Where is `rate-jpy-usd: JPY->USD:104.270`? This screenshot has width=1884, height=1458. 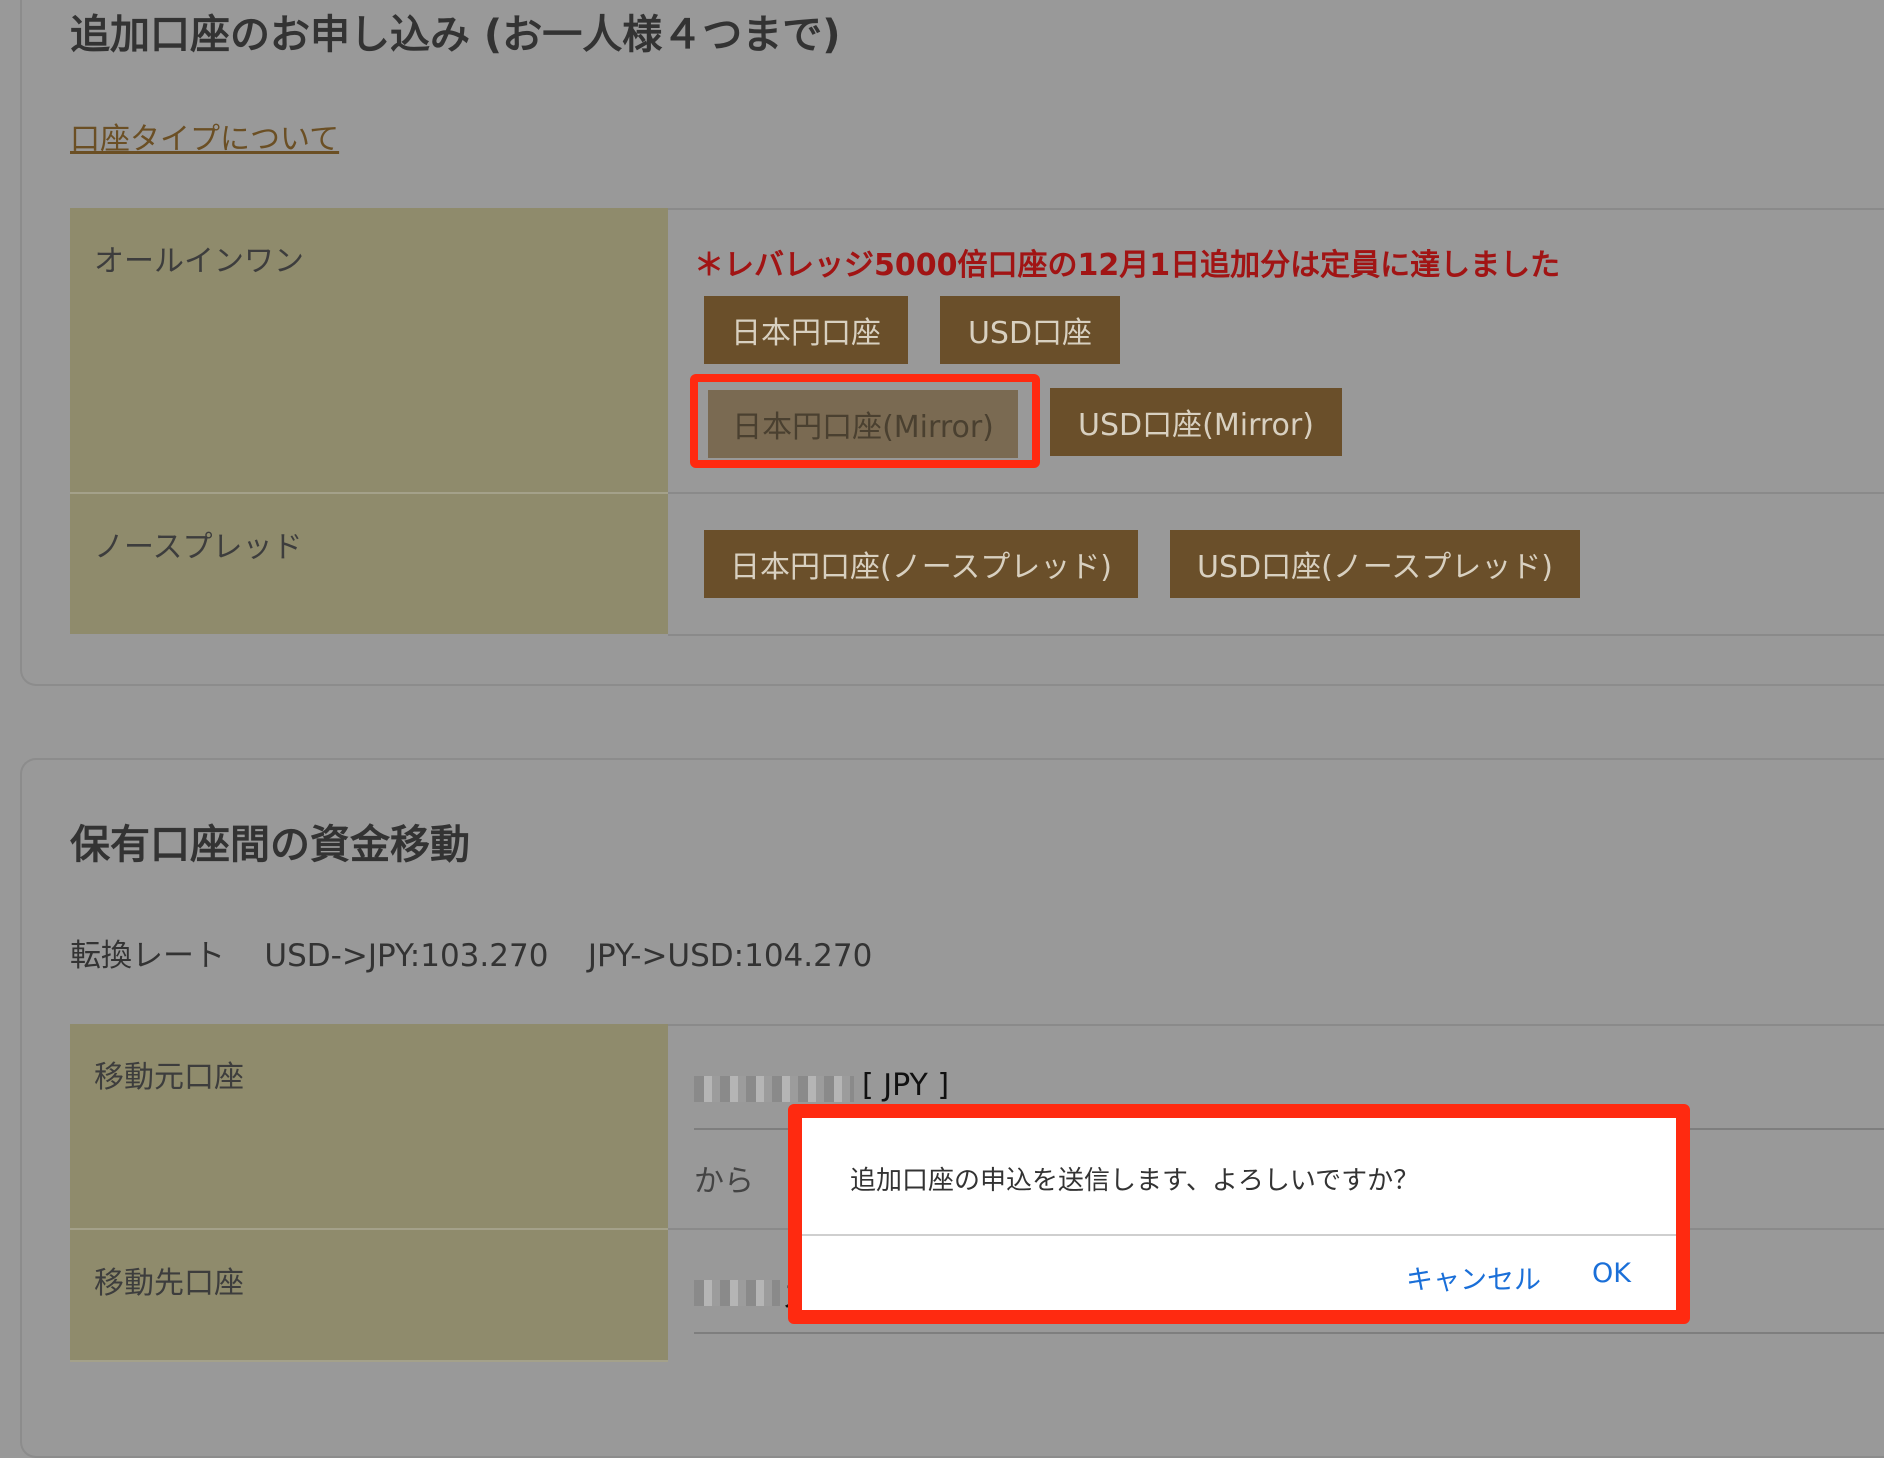 rate-jpy-usd: JPY->USD:104.270 is located at coordinates (730, 956).